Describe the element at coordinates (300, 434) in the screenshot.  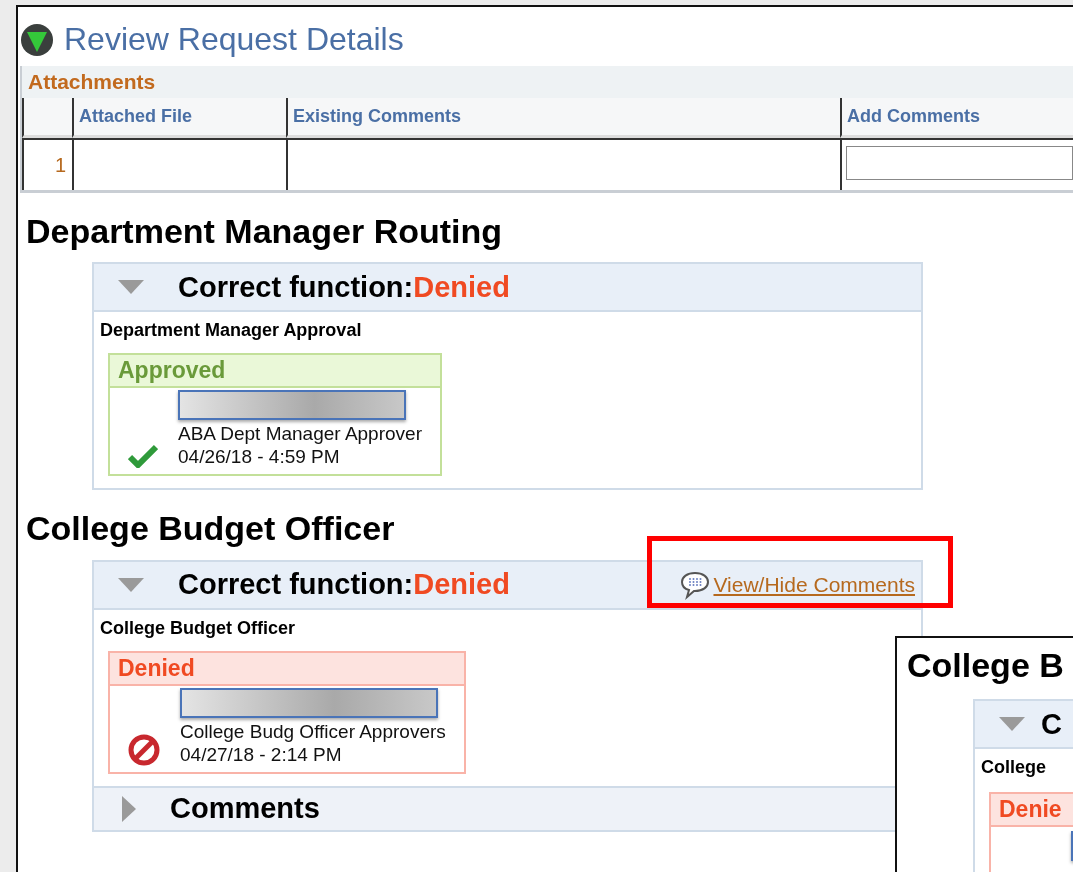
I see `approver-name: ABA Dept Manager Approver` at that location.